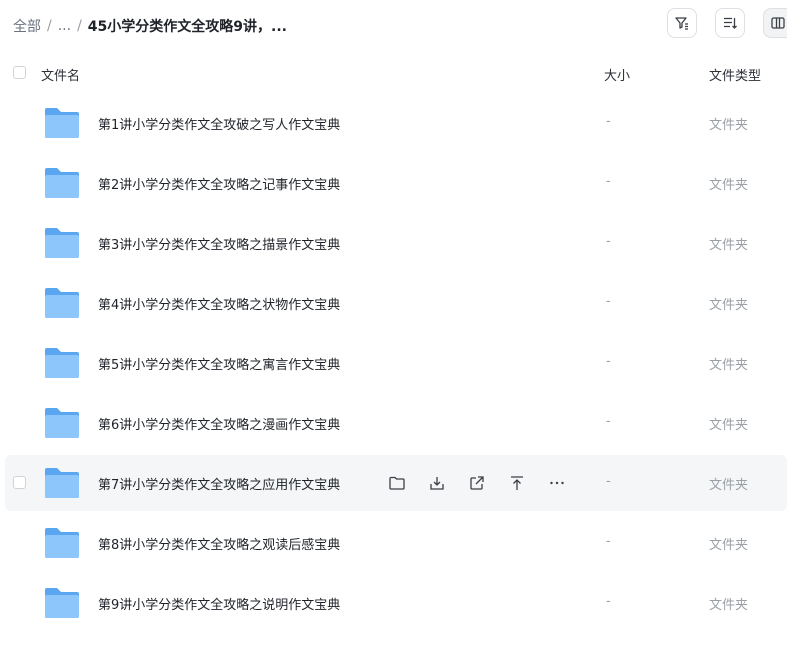 The image size is (787, 661). I want to click on view-columns-button, so click(775, 23).